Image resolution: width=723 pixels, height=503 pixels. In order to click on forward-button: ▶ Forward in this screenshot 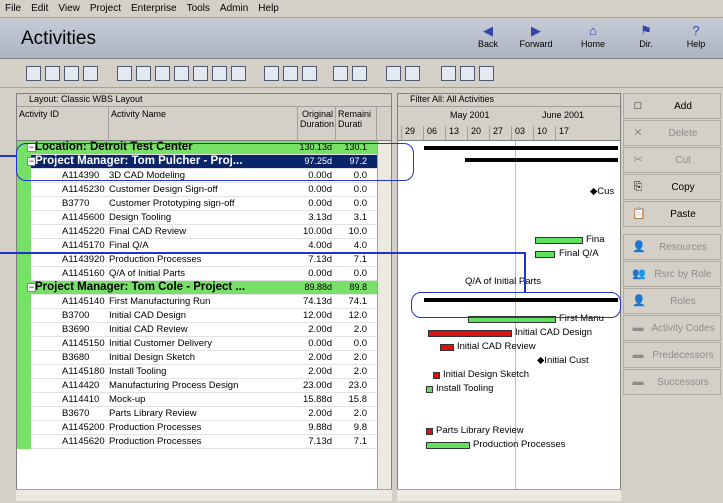, I will do `click(536, 39)`.